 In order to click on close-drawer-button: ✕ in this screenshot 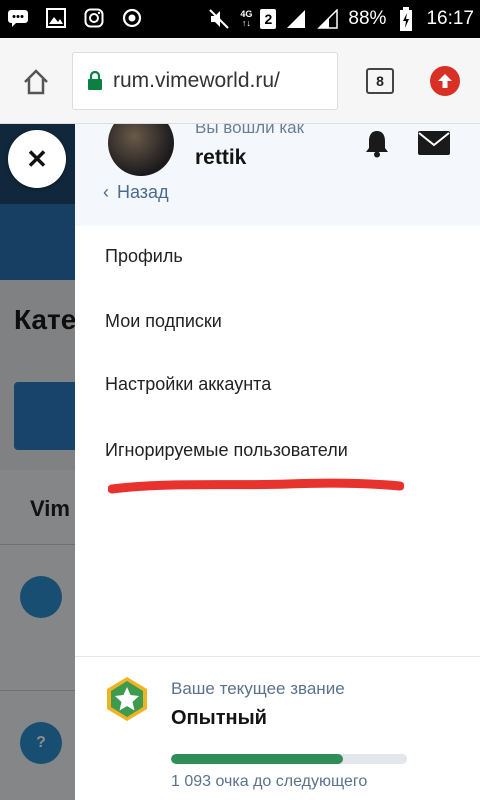, I will do `click(37, 159)`.